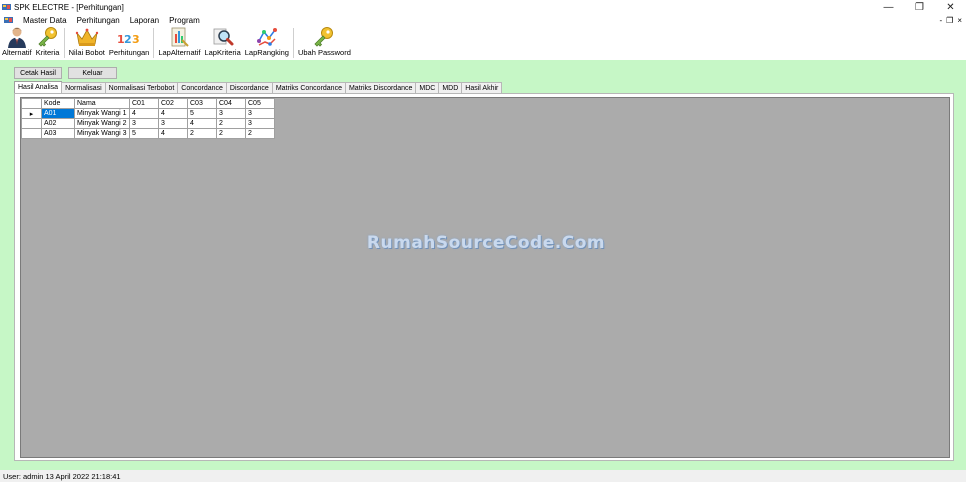 The height and width of the screenshot is (482, 966). I want to click on title-bar: SPK ELECTRE - [Perhitungan] — ❐ ✕, so click(483, 7).